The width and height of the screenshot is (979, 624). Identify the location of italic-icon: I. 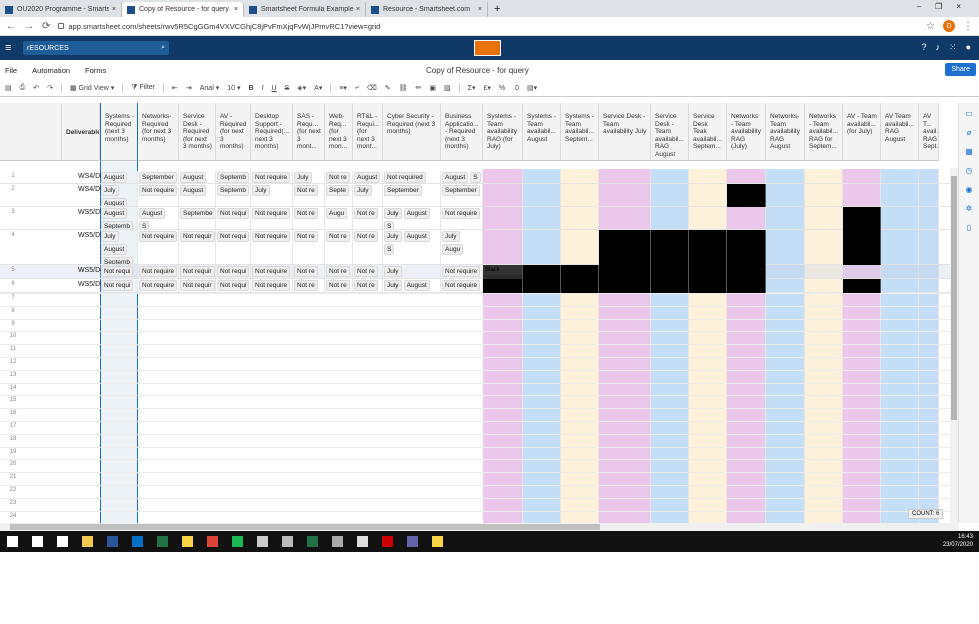
(263, 88).